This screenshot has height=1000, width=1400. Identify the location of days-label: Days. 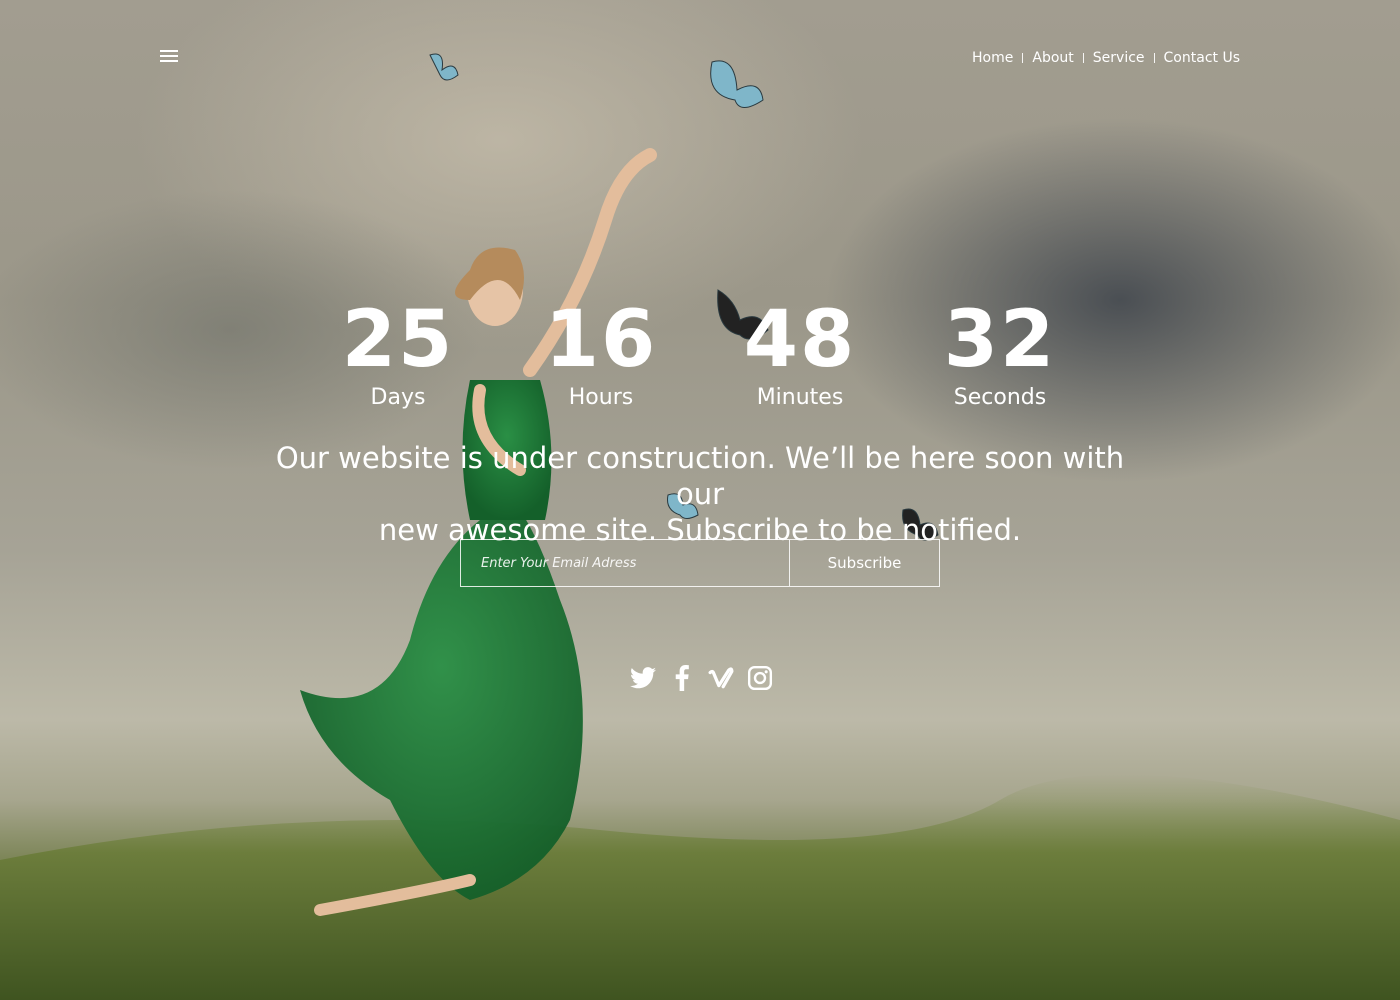
(398, 397).